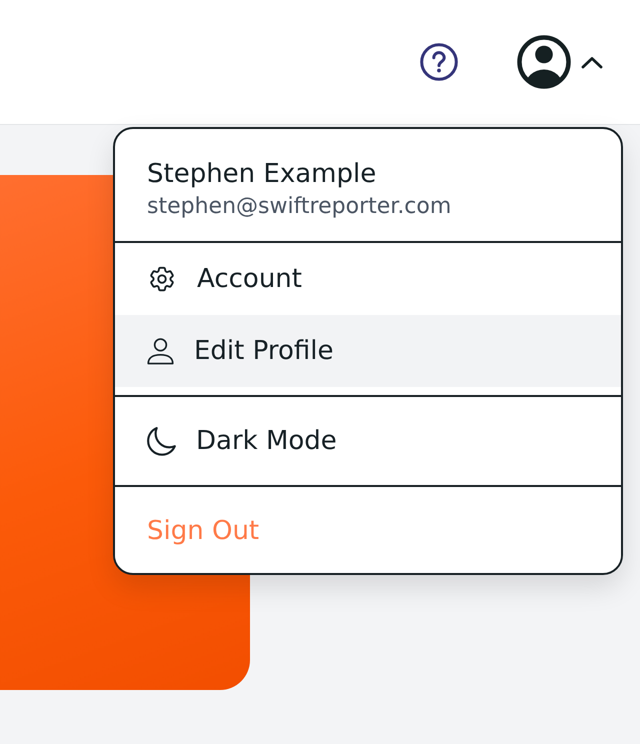 This screenshot has height=744, width=640. I want to click on avatar-icon, so click(544, 62).